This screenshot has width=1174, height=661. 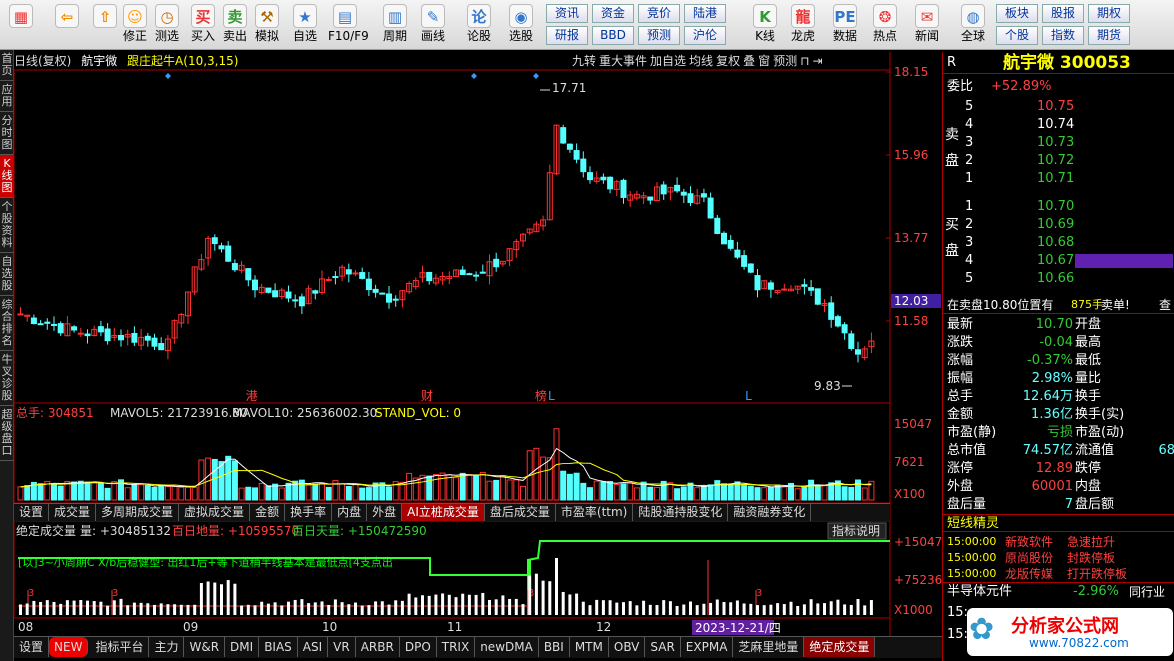 I want to click on bottom-tab-4: DMI, so click(x=242, y=647).